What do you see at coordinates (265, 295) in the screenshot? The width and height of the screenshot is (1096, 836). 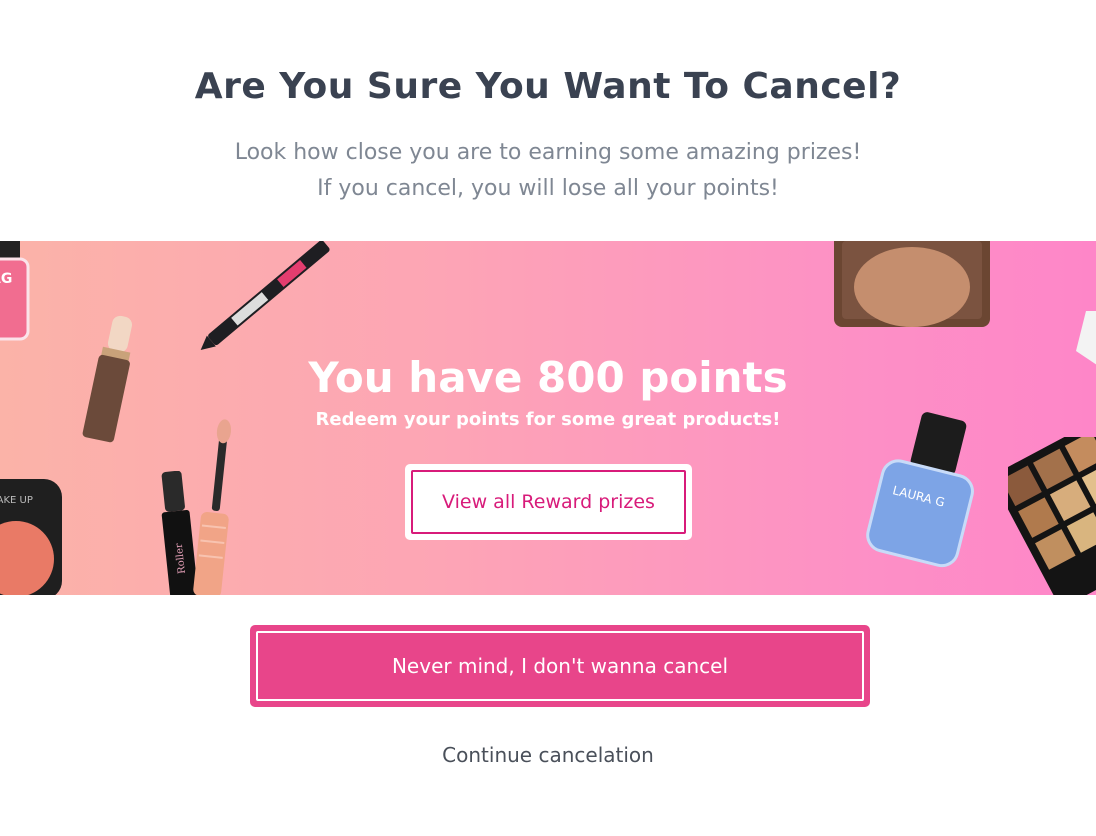 I see `eyeliner-pen-icon` at bounding box center [265, 295].